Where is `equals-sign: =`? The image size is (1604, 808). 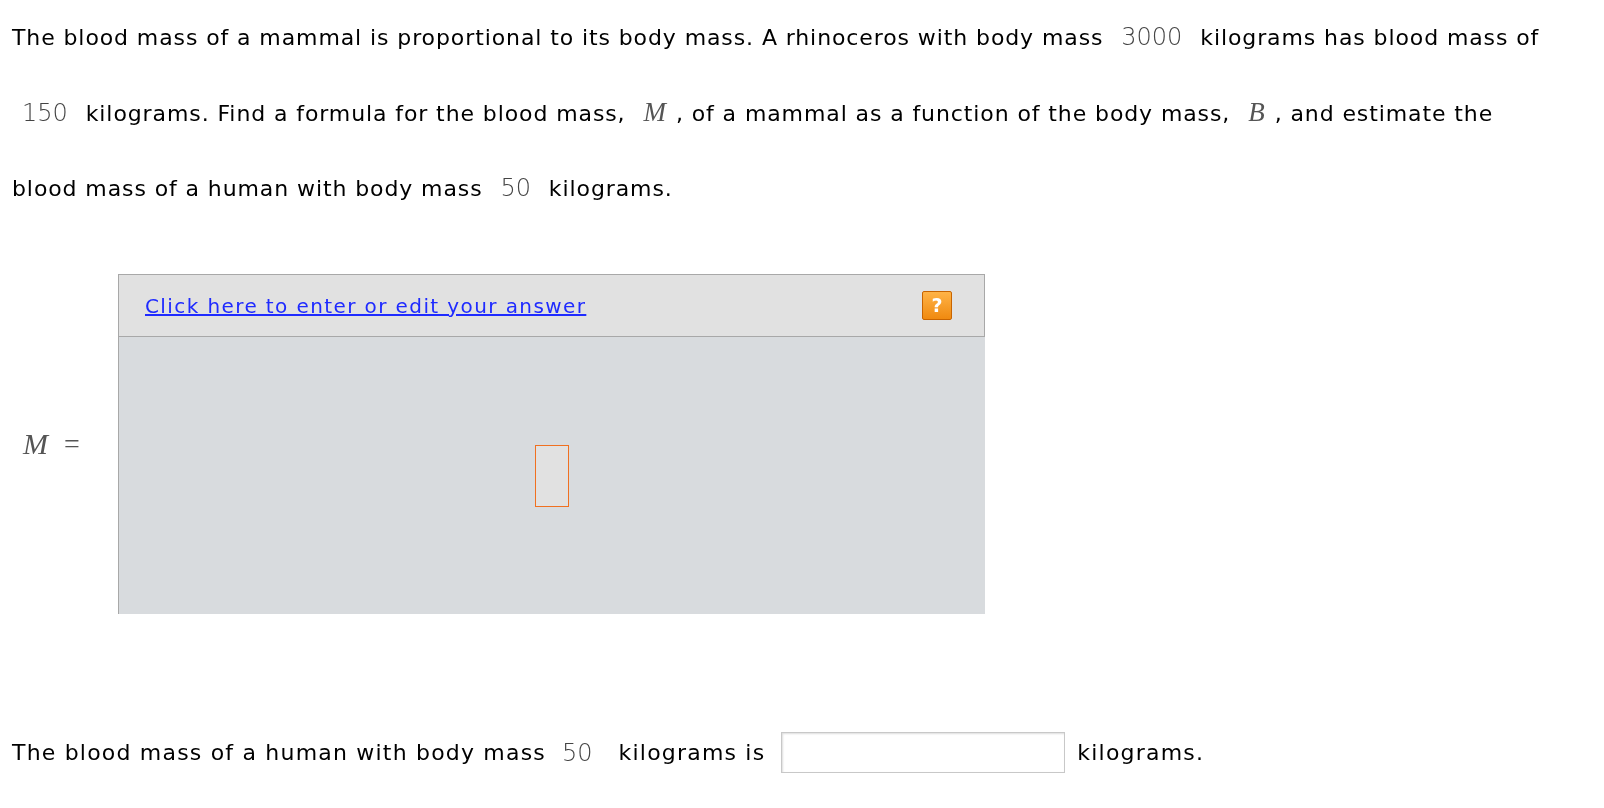
equals-sign: = is located at coordinates (72, 444).